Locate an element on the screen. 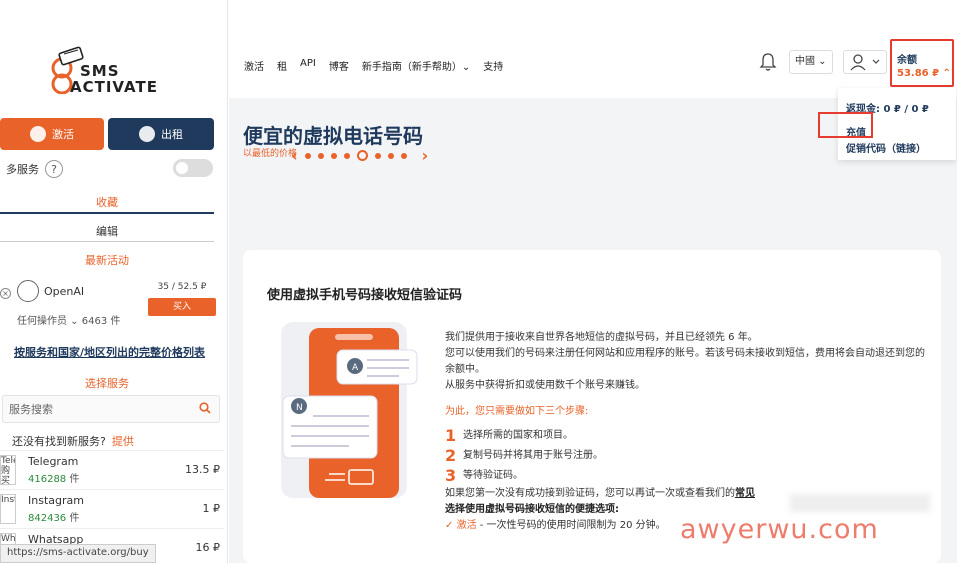 The height and width of the screenshot is (563, 957). multi-service: 多服务 ? is located at coordinates (34, 169).